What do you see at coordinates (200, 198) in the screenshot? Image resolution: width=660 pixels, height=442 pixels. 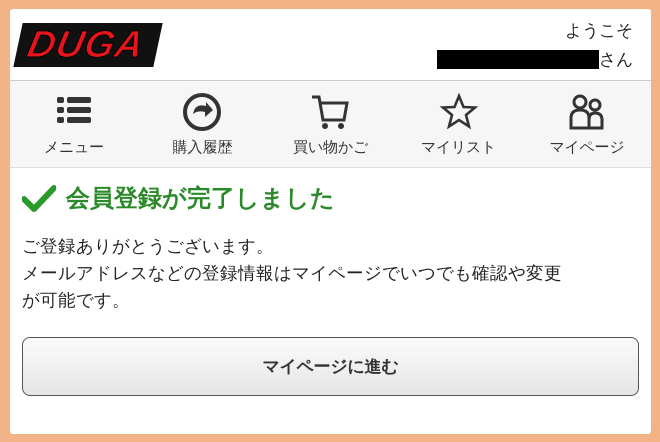 I see `success-title: 会員登録が完了しました` at bounding box center [200, 198].